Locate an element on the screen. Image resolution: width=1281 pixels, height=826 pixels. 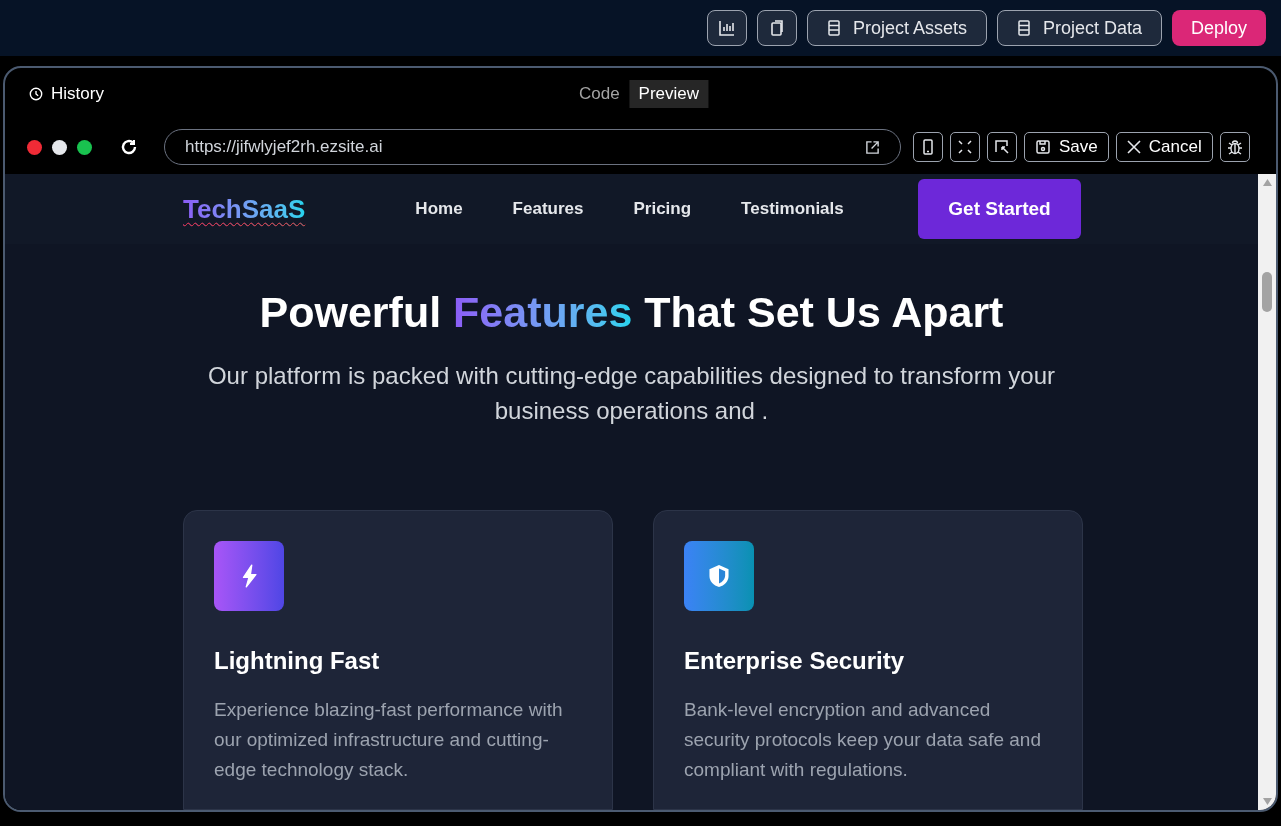
cursor-icon is located at coordinates (1002, 147).